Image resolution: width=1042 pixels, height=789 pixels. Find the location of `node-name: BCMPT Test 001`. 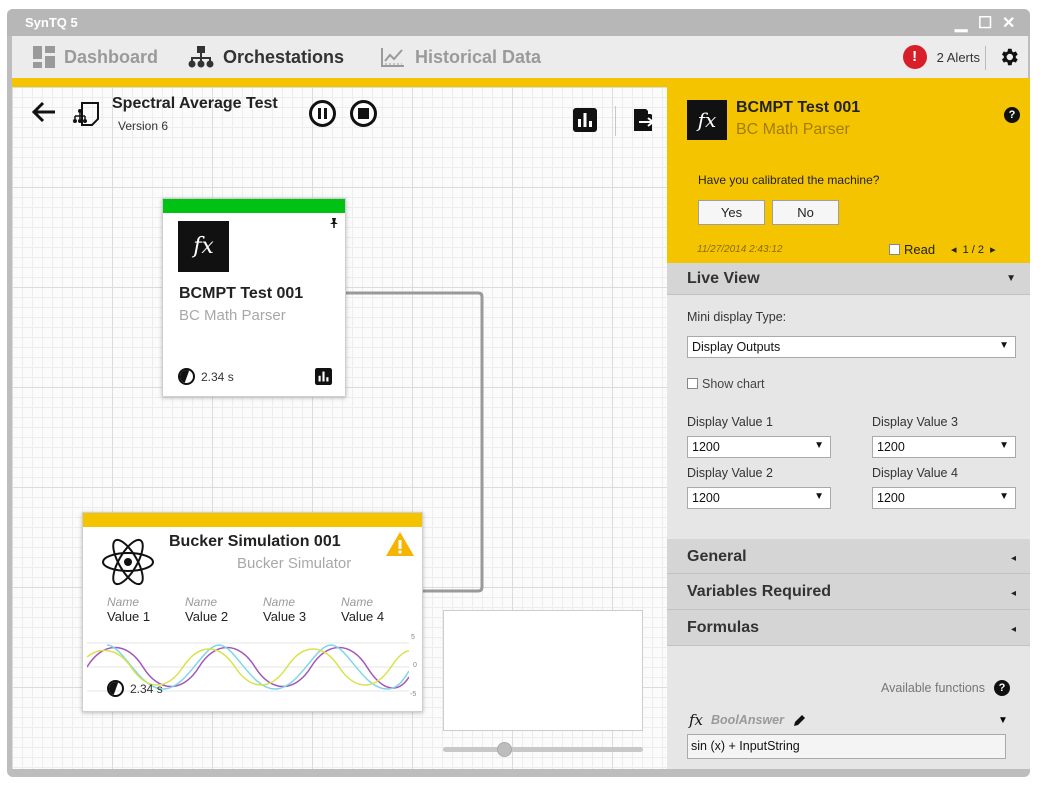

node-name: BCMPT Test 001 is located at coordinates (241, 293).